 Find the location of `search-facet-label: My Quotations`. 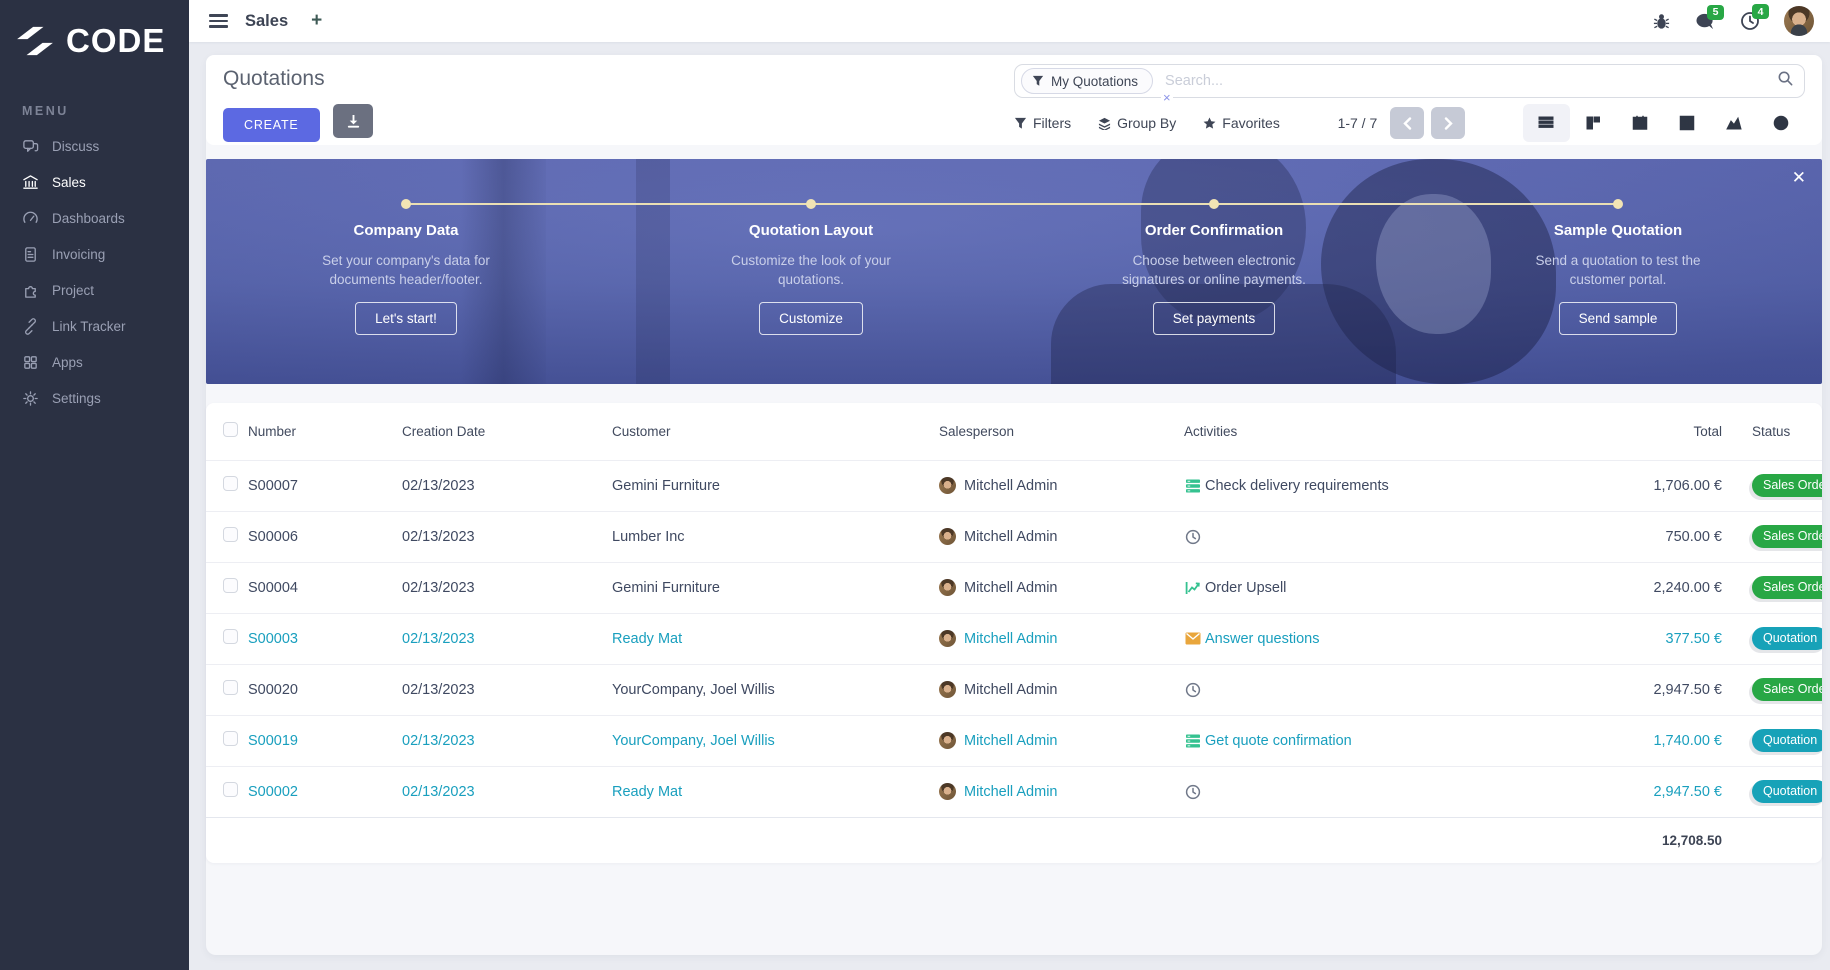

search-facet-label: My Quotations is located at coordinates (1095, 81).